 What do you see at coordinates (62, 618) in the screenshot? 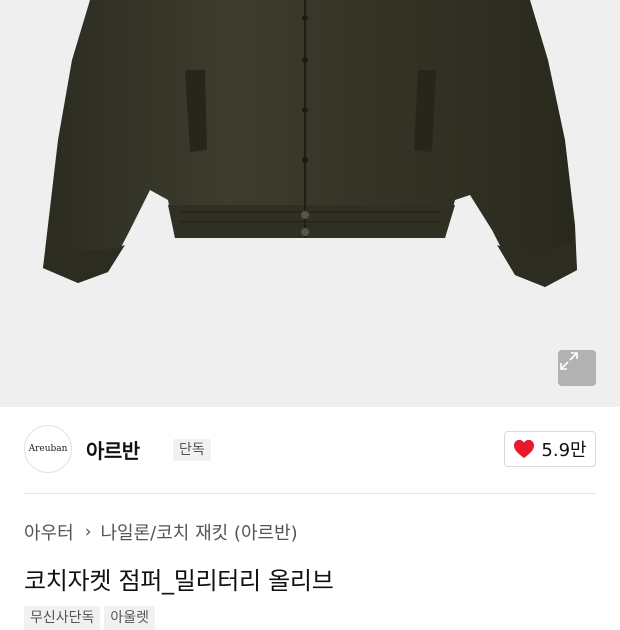
I see `tag-exclusive: 무신사단독` at bounding box center [62, 618].